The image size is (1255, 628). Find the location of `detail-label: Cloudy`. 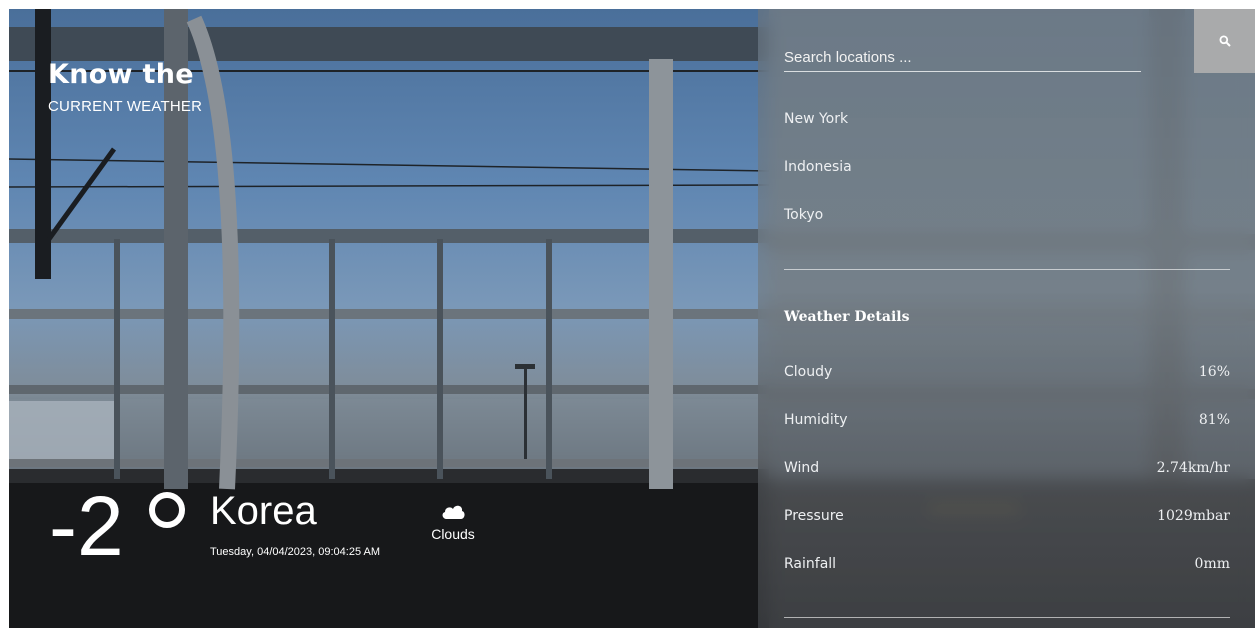

detail-label: Cloudy is located at coordinates (808, 372).